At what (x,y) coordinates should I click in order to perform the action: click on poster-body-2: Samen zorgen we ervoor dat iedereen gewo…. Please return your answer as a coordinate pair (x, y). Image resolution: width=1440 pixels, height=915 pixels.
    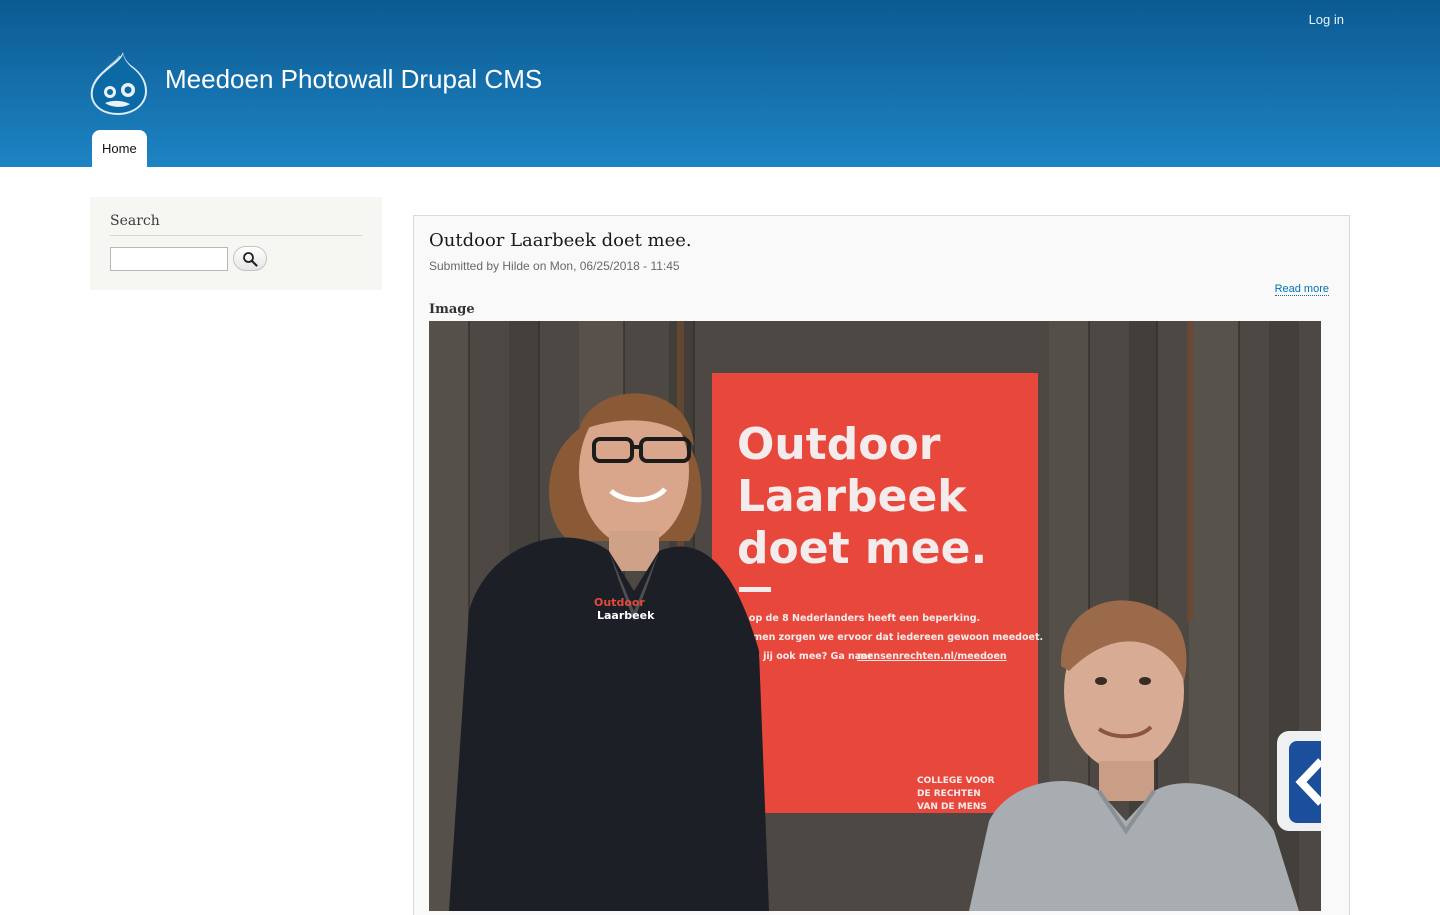
    Looking at the image, I should click on (891, 637).